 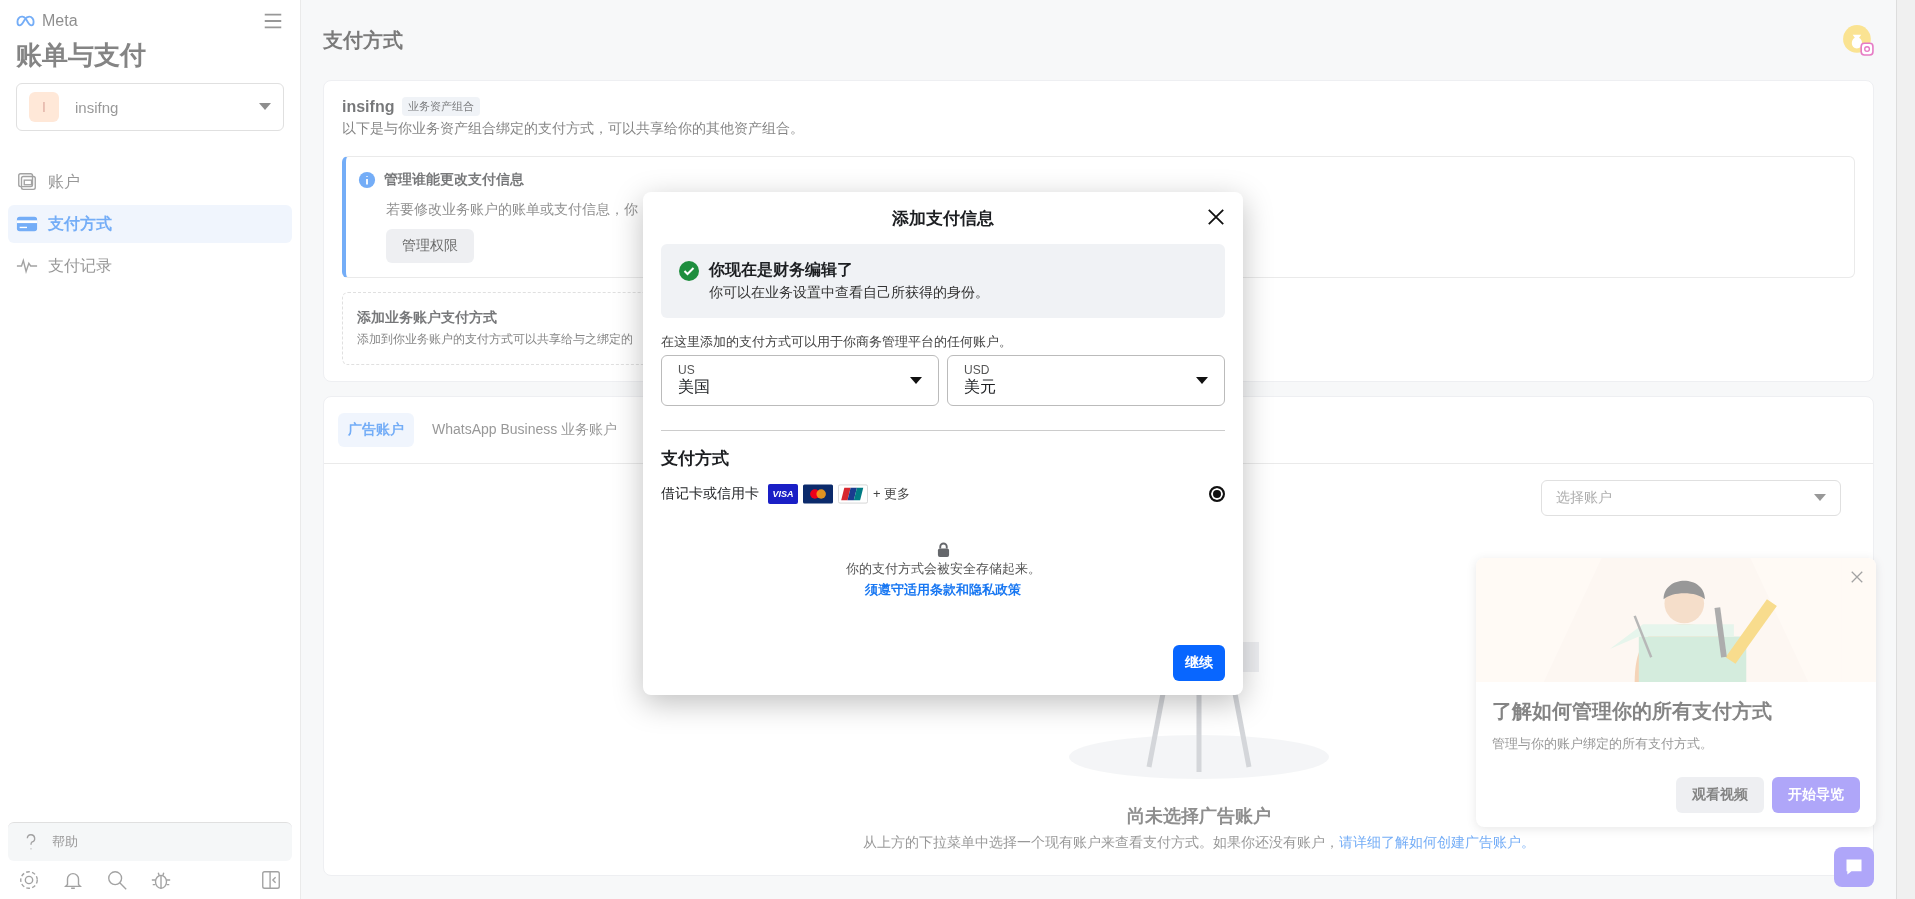 What do you see at coordinates (1198, 816) in the screenshot?
I see `empty-title: 尚未选择广告账户` at bounding box center [1198, 816].